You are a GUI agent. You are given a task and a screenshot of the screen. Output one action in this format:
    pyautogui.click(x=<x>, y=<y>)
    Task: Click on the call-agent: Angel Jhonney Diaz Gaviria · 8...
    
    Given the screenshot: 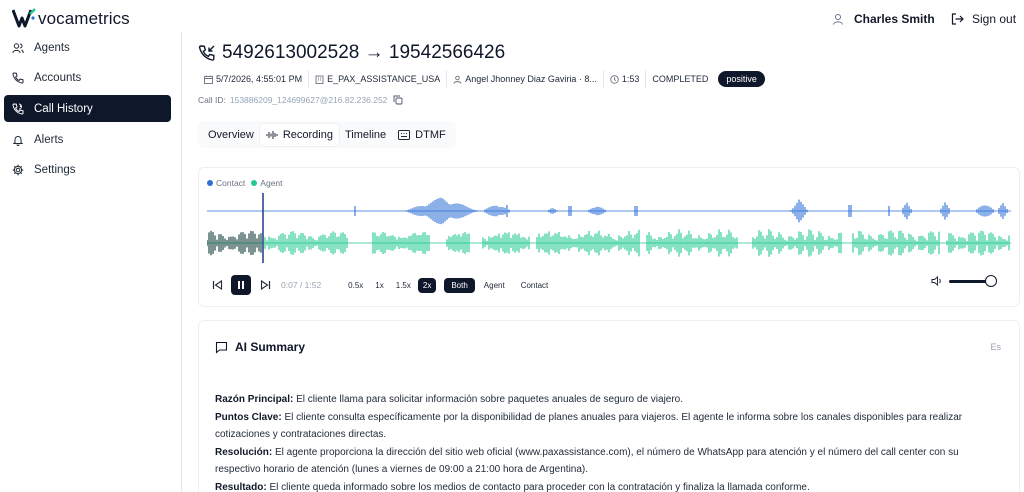 What is the action you would take?
    pyautogui.click(x=531, y=79)
    